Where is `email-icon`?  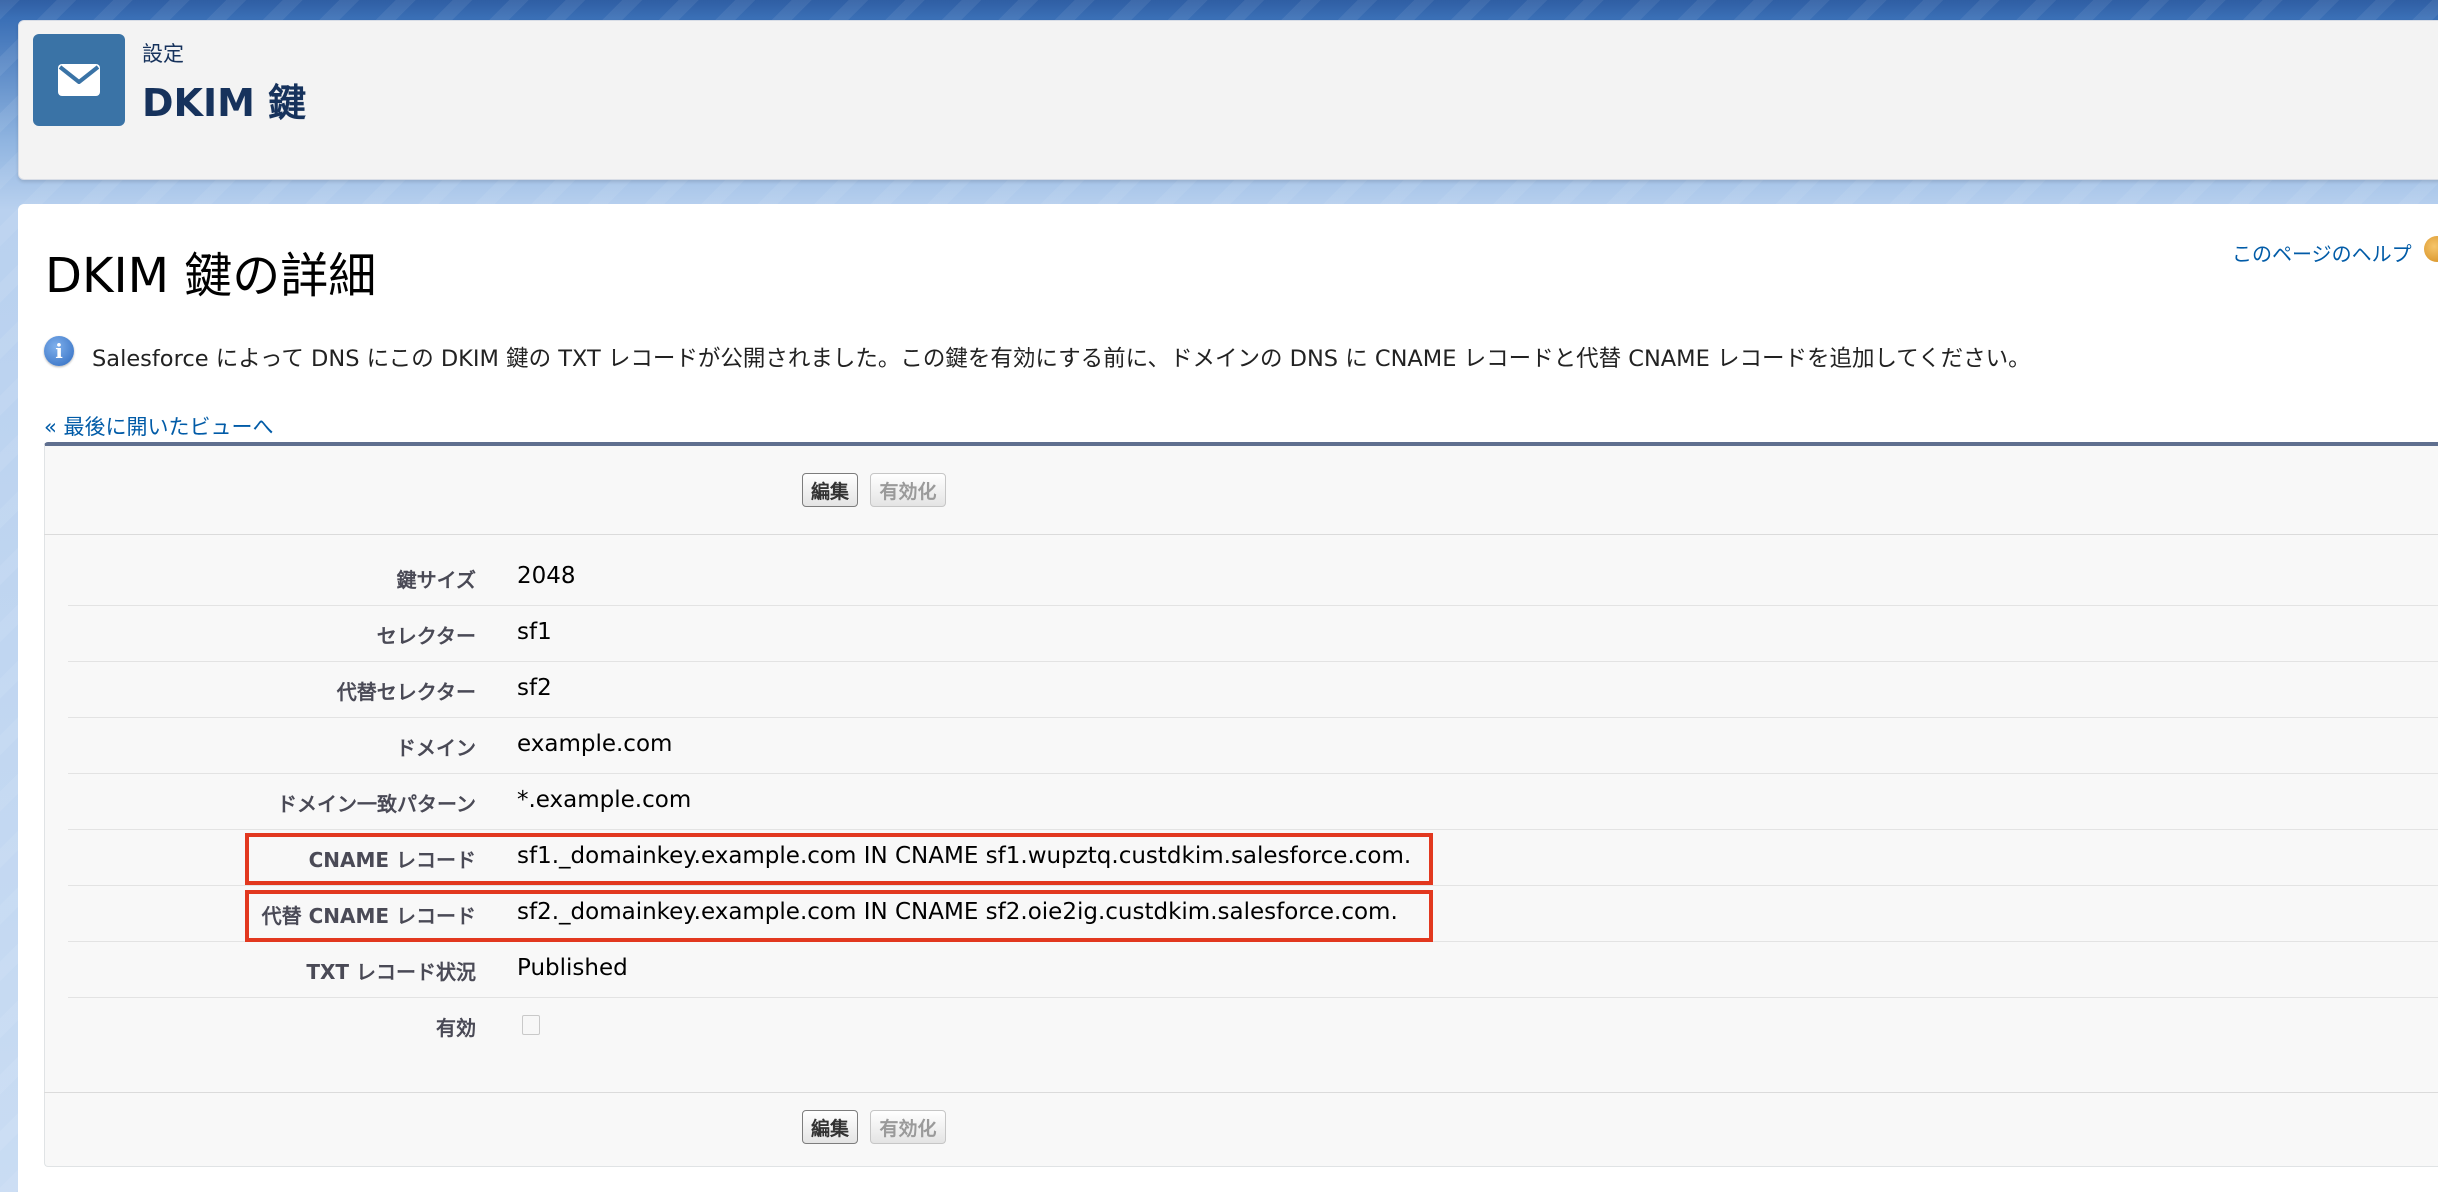
email-icon is located at coordinates (79, 80).